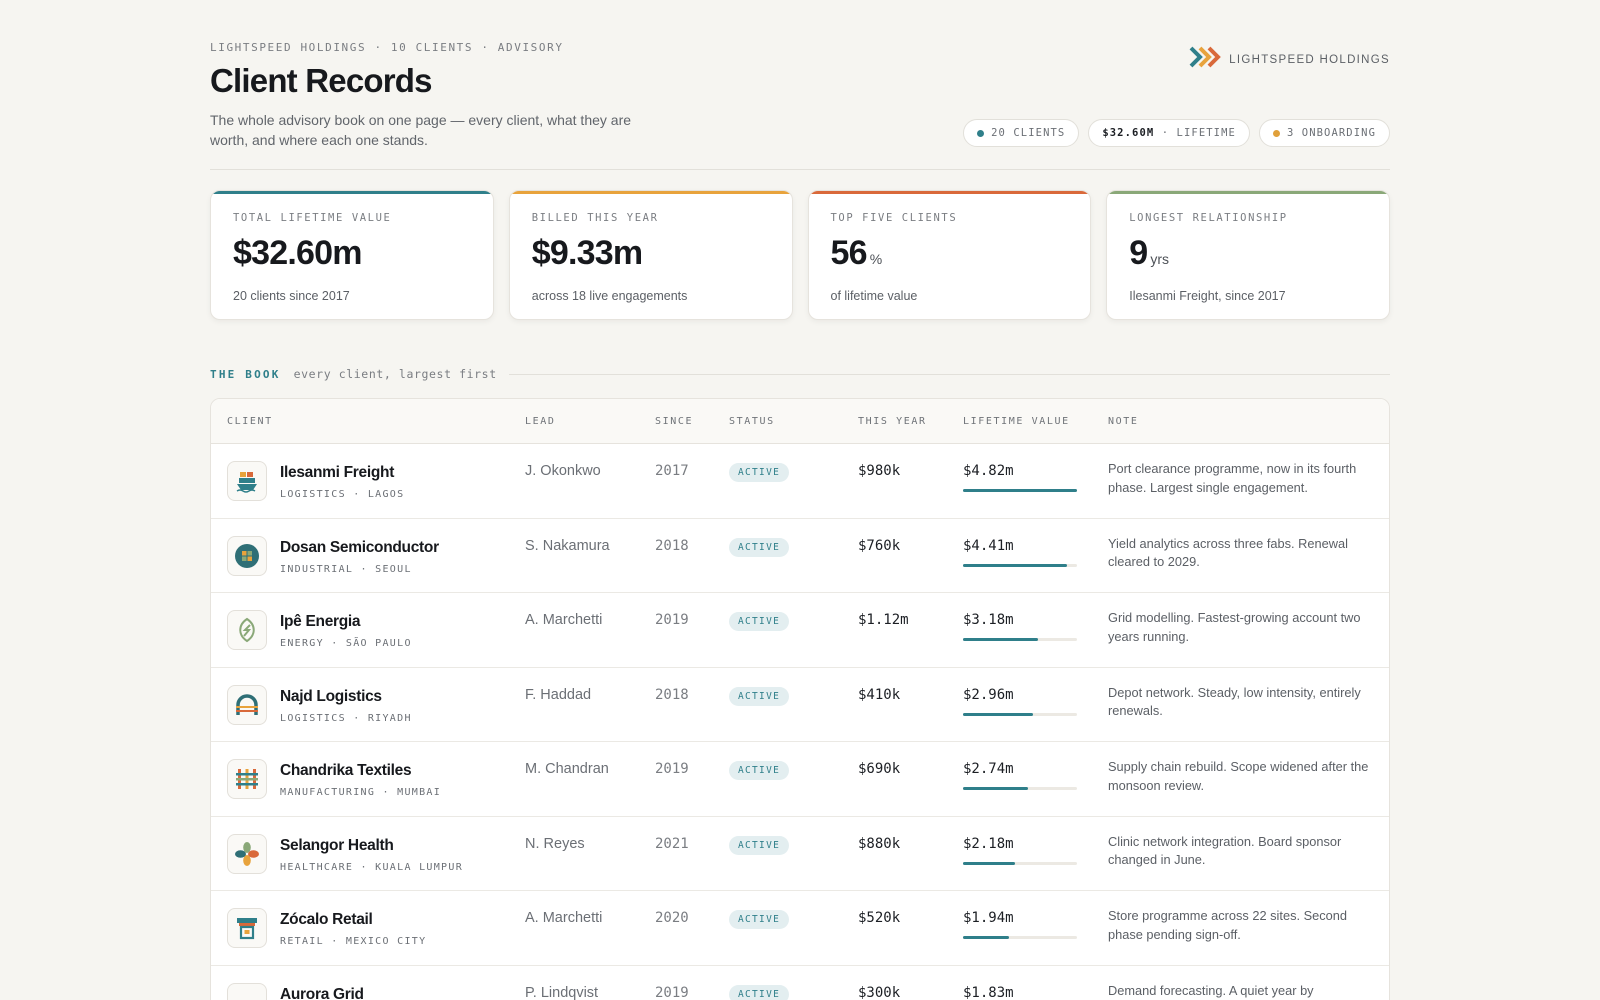  I want to click on this-year-cell: $520k, so click(879, 918).